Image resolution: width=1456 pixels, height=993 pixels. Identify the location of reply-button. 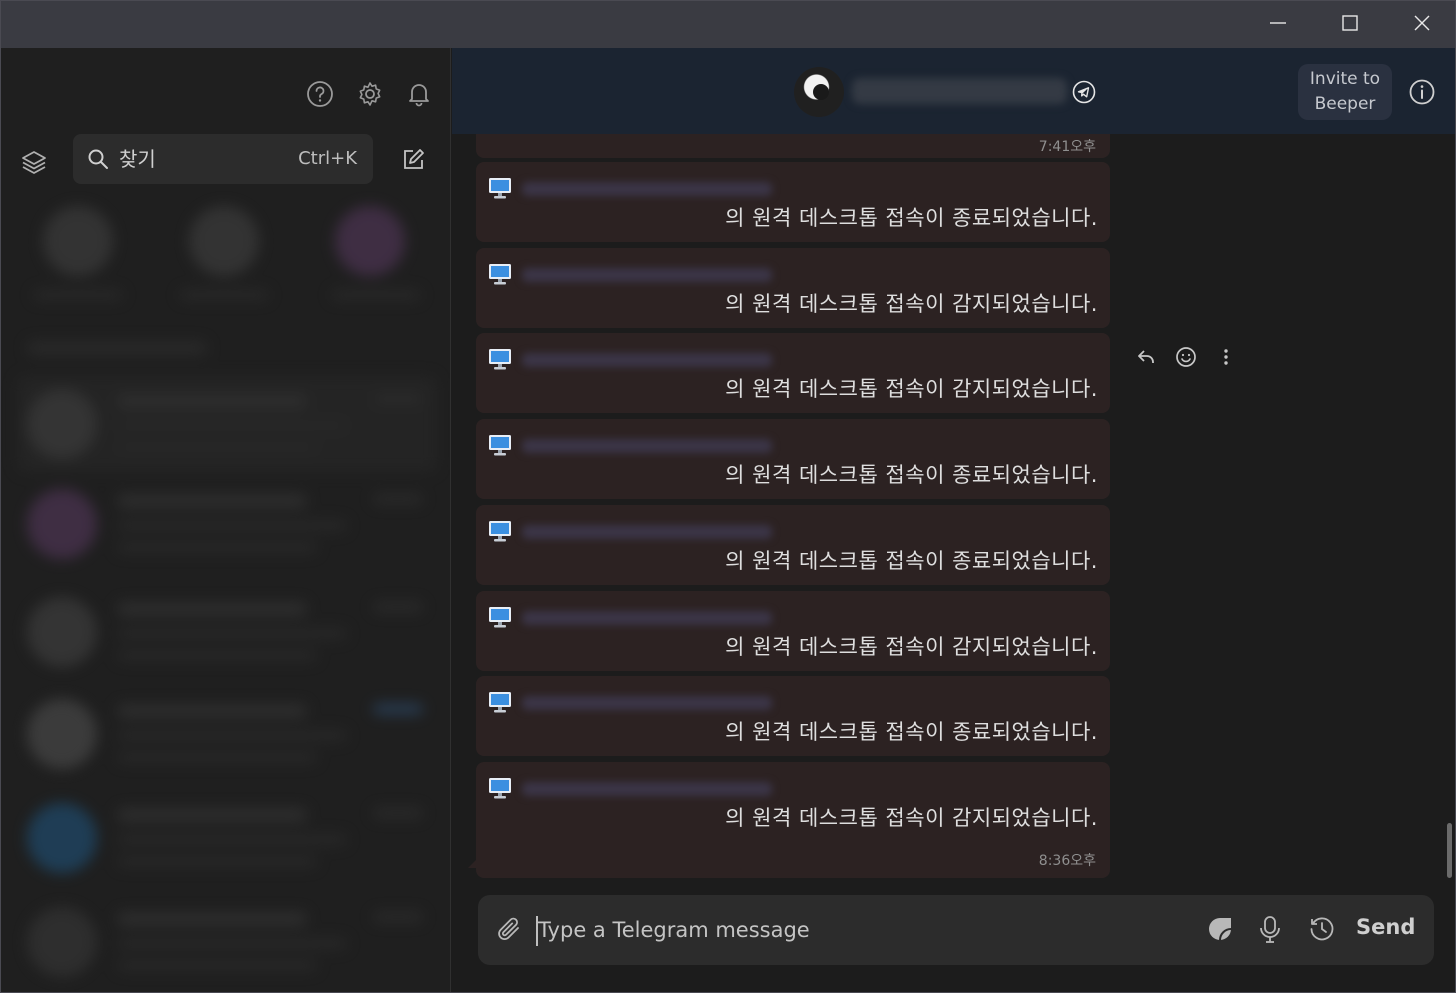
(1146, 357).